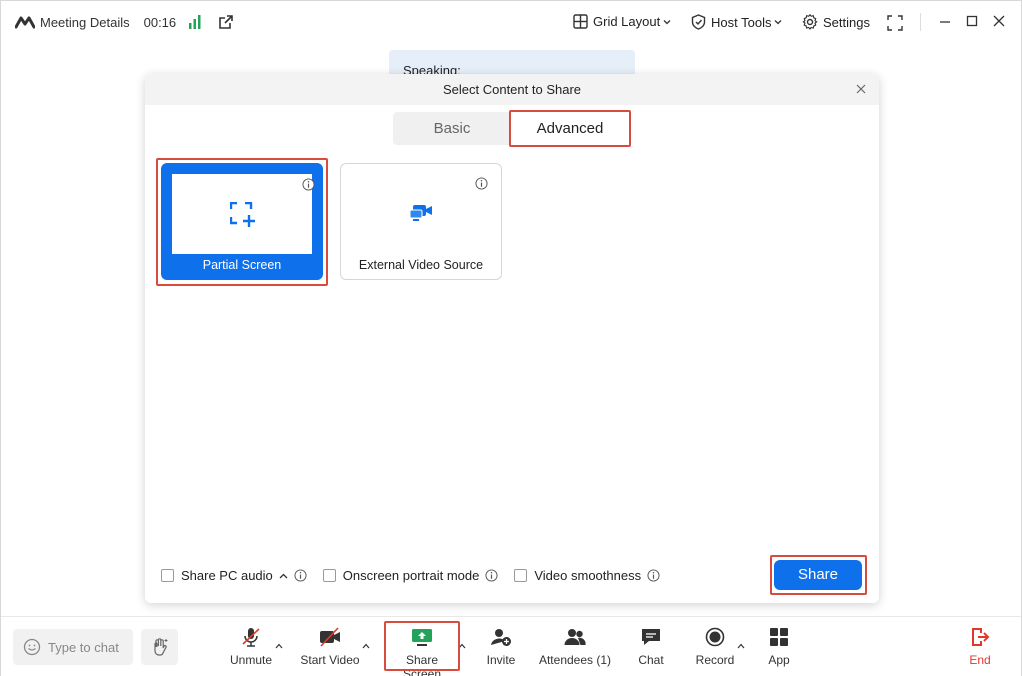 This screenshot has width=1022, height=676. Describe the element at coordinates (779, 647) in the screenshot. I see `app-button: App` at that location.